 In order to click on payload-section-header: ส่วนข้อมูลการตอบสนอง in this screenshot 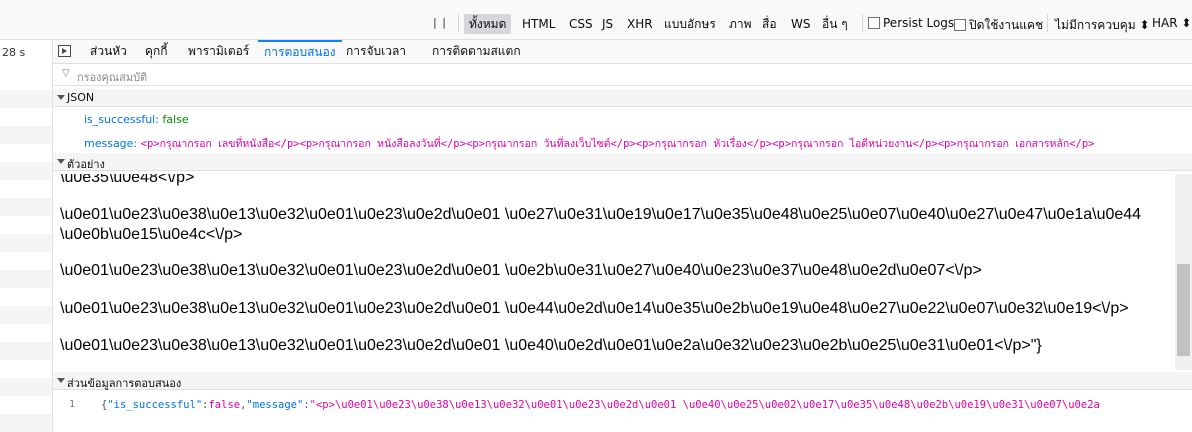, I will do `click(622, 381)`.